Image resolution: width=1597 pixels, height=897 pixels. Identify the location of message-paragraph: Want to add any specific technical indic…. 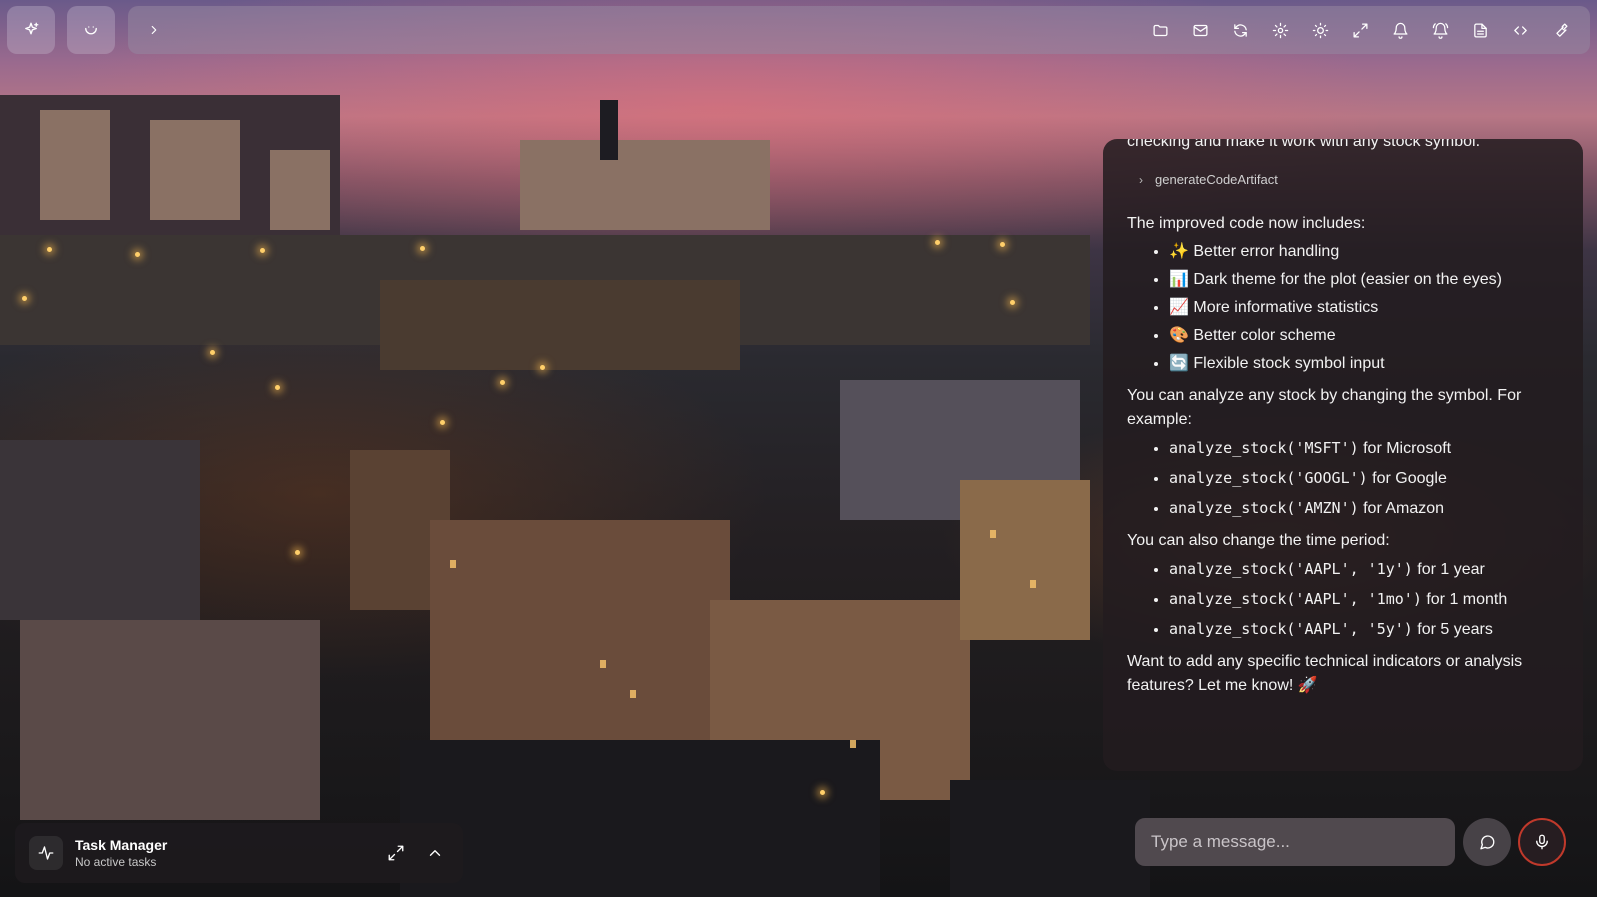
(1325, 673).